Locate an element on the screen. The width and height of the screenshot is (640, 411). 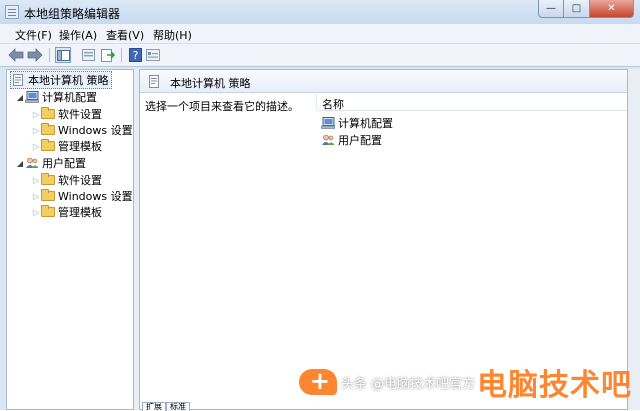
watermark-logo is located at coordinates (317, 381).